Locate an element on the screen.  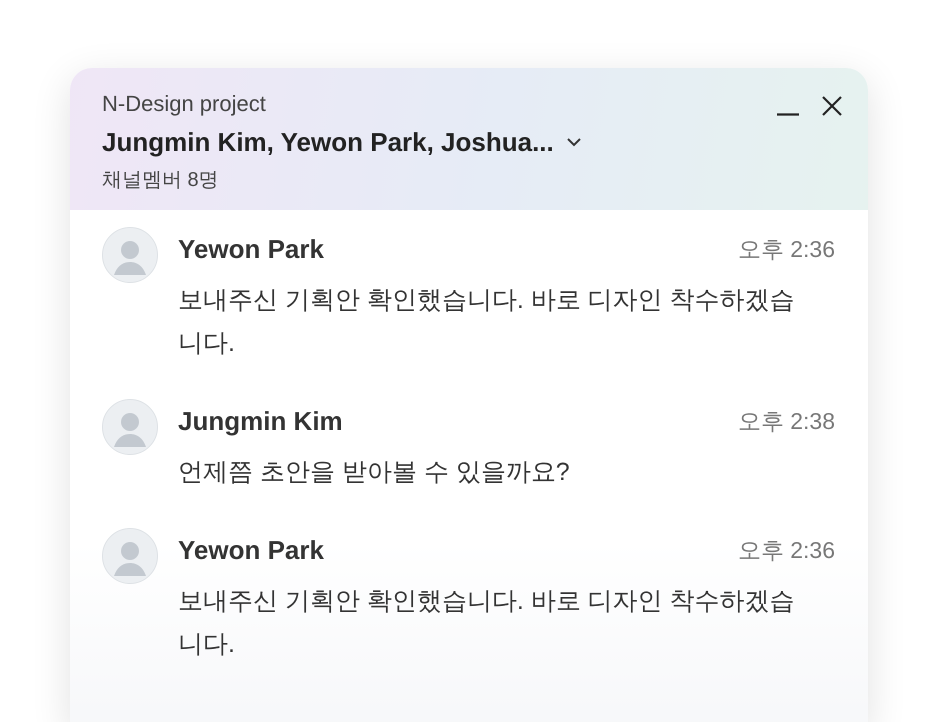
project-name: N-Design project is located at coordinates (184, 104).